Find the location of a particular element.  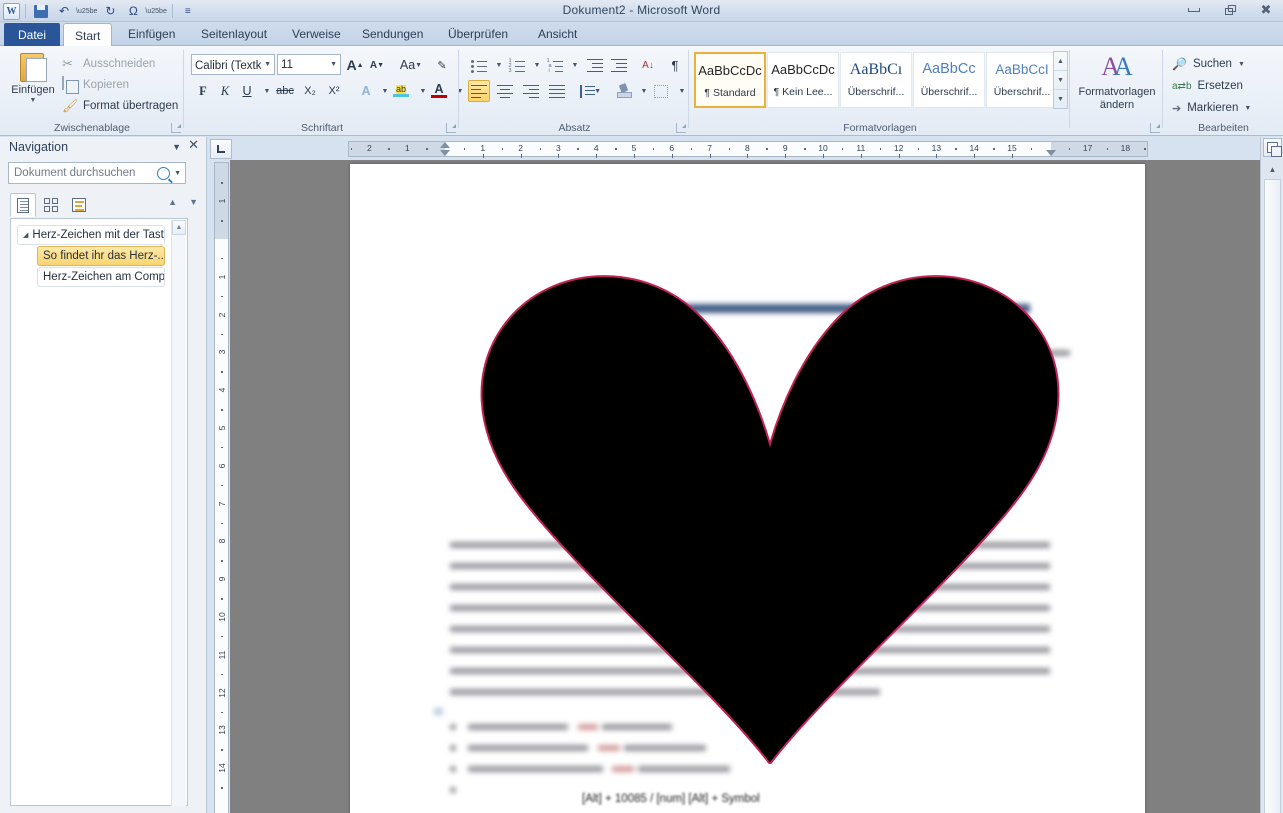

navigation-options-icon: ▼ is located at coordinates (176, 147).